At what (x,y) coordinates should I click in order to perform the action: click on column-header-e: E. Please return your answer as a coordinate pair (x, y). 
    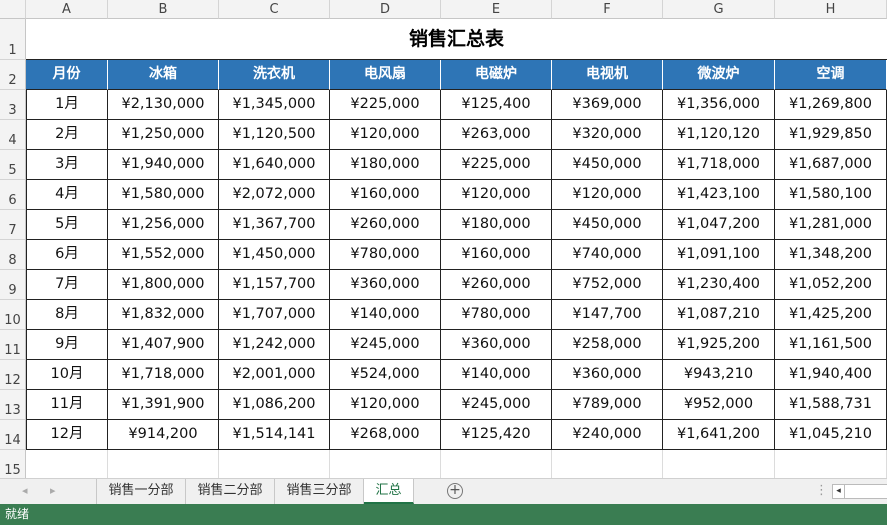
    Looking at the image, I should click on (496, 9).